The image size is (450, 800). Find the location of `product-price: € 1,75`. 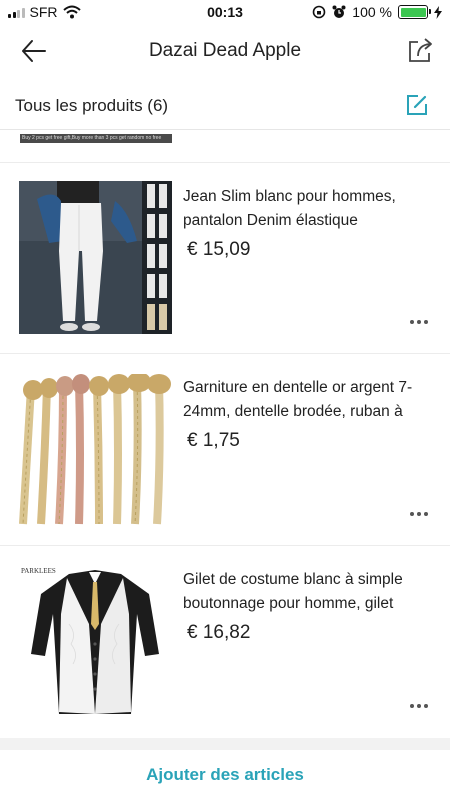

product-price: € 1,75 is located at coordinates (213, 440).